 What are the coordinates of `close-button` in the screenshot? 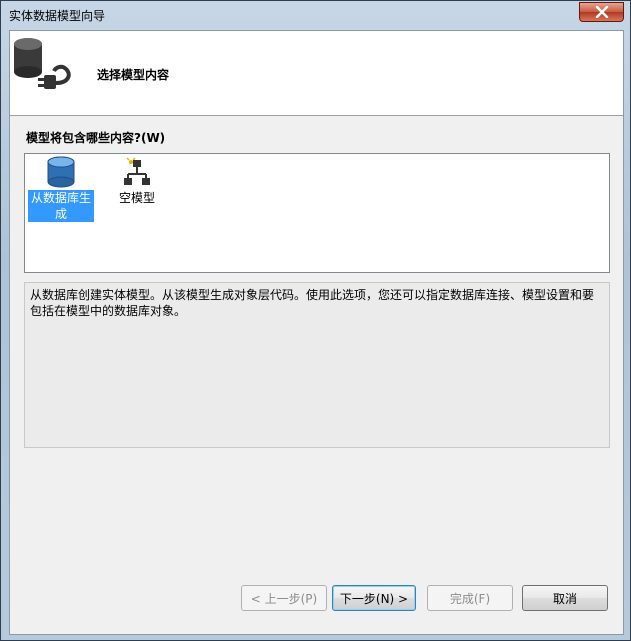 It's located at (601, 12).